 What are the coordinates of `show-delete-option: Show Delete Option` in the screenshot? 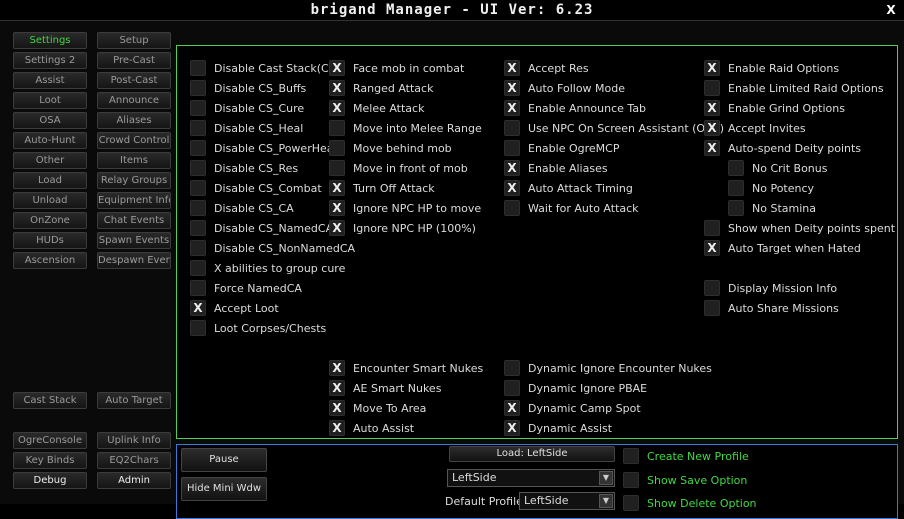 It's located at (690, 503).